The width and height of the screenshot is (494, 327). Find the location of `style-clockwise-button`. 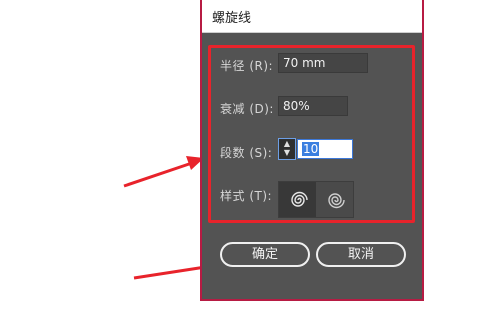

style-clockwise-button is located at coordinates (297, 199).